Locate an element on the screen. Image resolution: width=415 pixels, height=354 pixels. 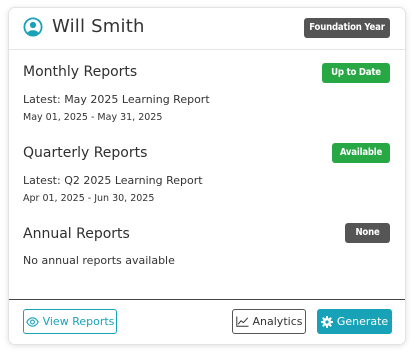
quarterly-latest-report: Latest: Q2 2025 Learning Report is located at coordinates (113, 180).